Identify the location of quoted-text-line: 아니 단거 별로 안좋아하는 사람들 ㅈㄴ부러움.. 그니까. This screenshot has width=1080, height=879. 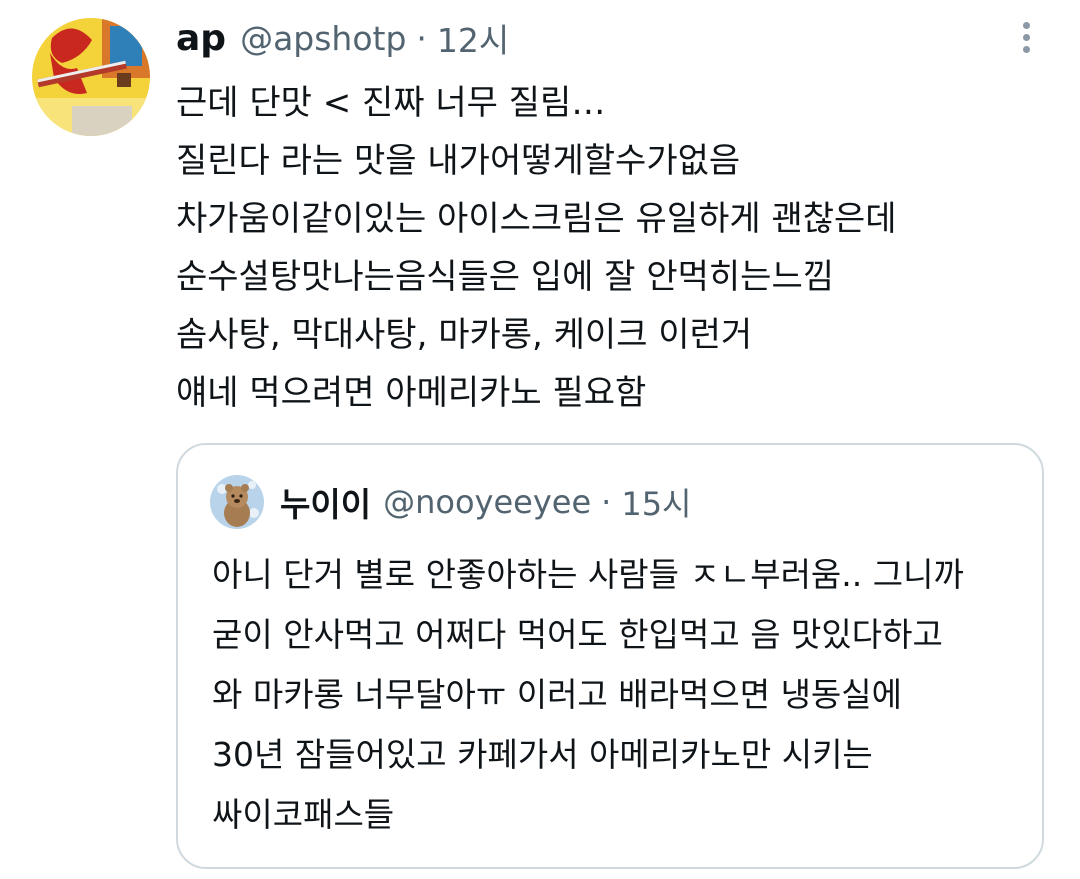
(588, 574).